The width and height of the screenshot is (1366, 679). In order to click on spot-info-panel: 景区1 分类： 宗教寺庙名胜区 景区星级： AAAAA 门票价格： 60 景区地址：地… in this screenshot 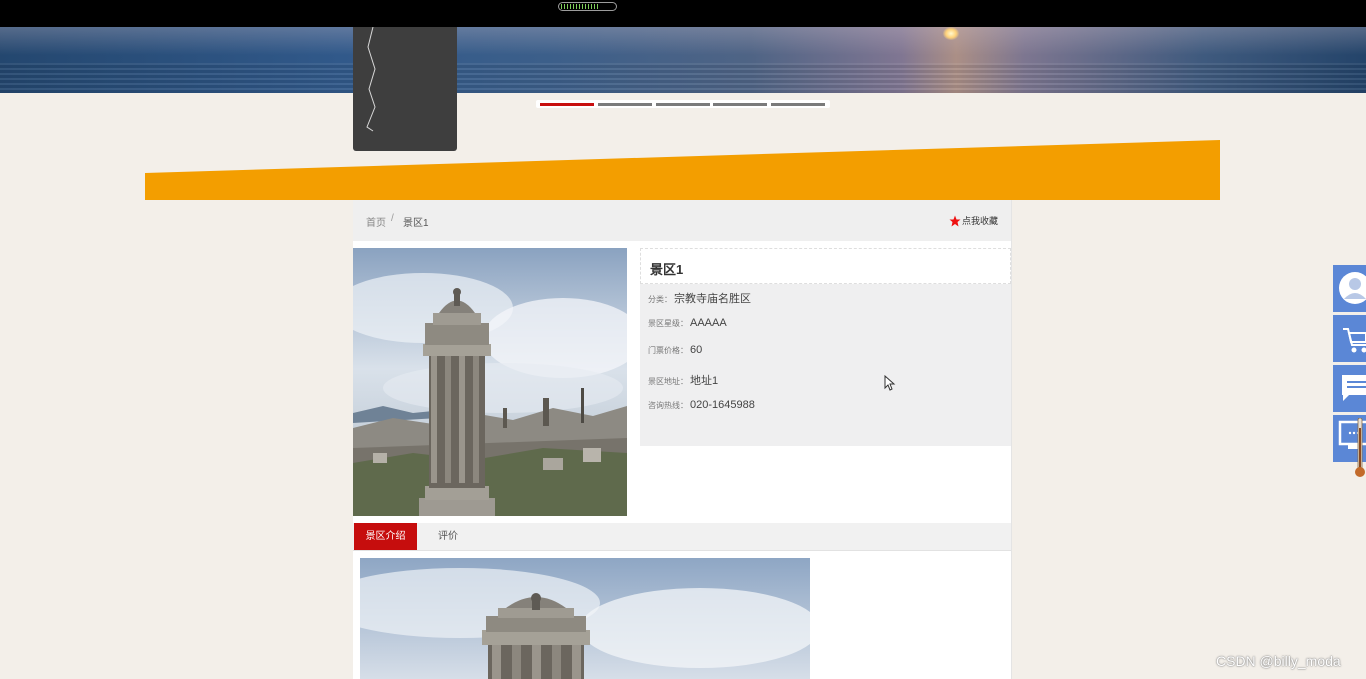, I will do `click(825, 347)`.